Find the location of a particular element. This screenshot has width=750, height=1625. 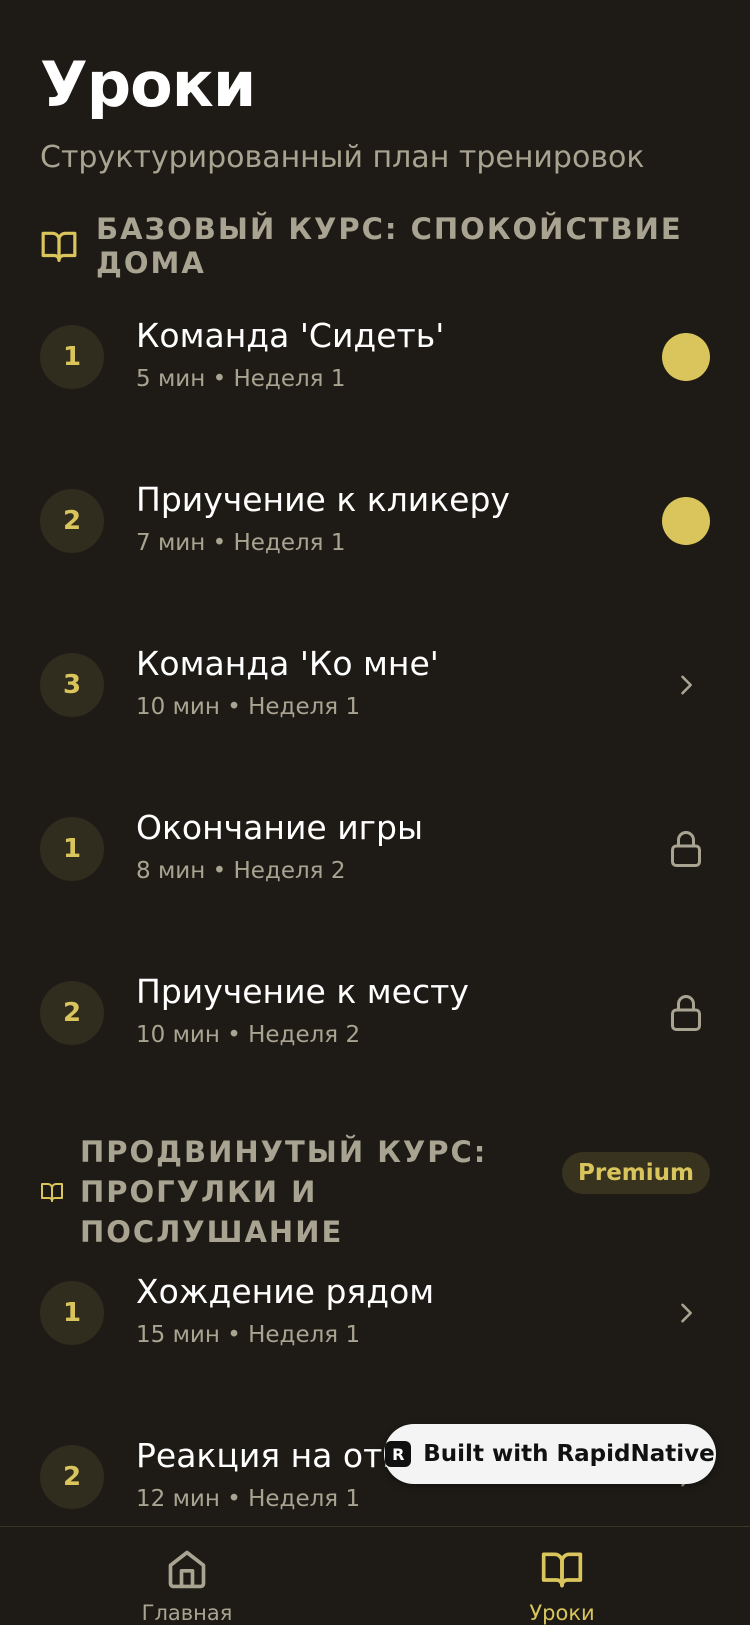

lesson-meta: 10 мин • Неделя 1 is located at coordinates (248, 707).